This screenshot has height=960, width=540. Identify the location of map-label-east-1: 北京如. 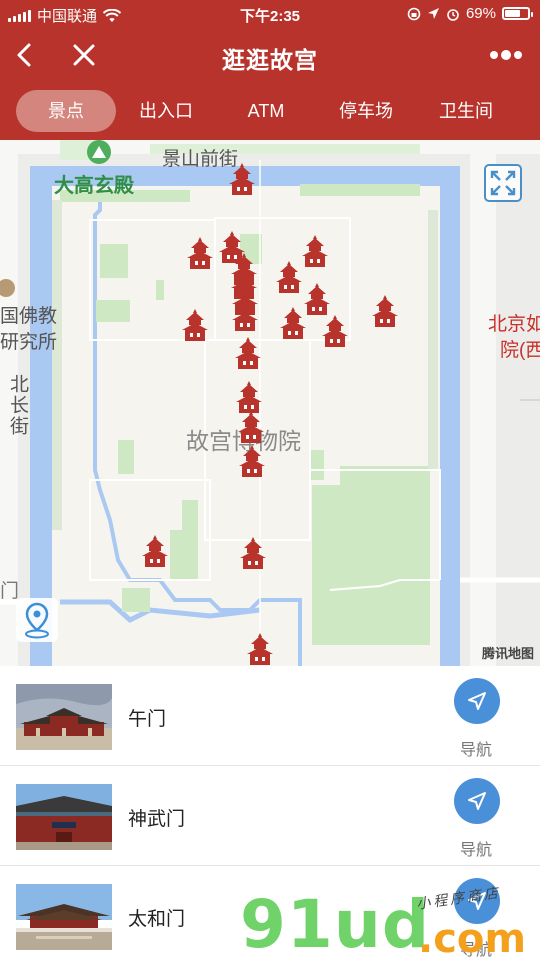
(514, 324).